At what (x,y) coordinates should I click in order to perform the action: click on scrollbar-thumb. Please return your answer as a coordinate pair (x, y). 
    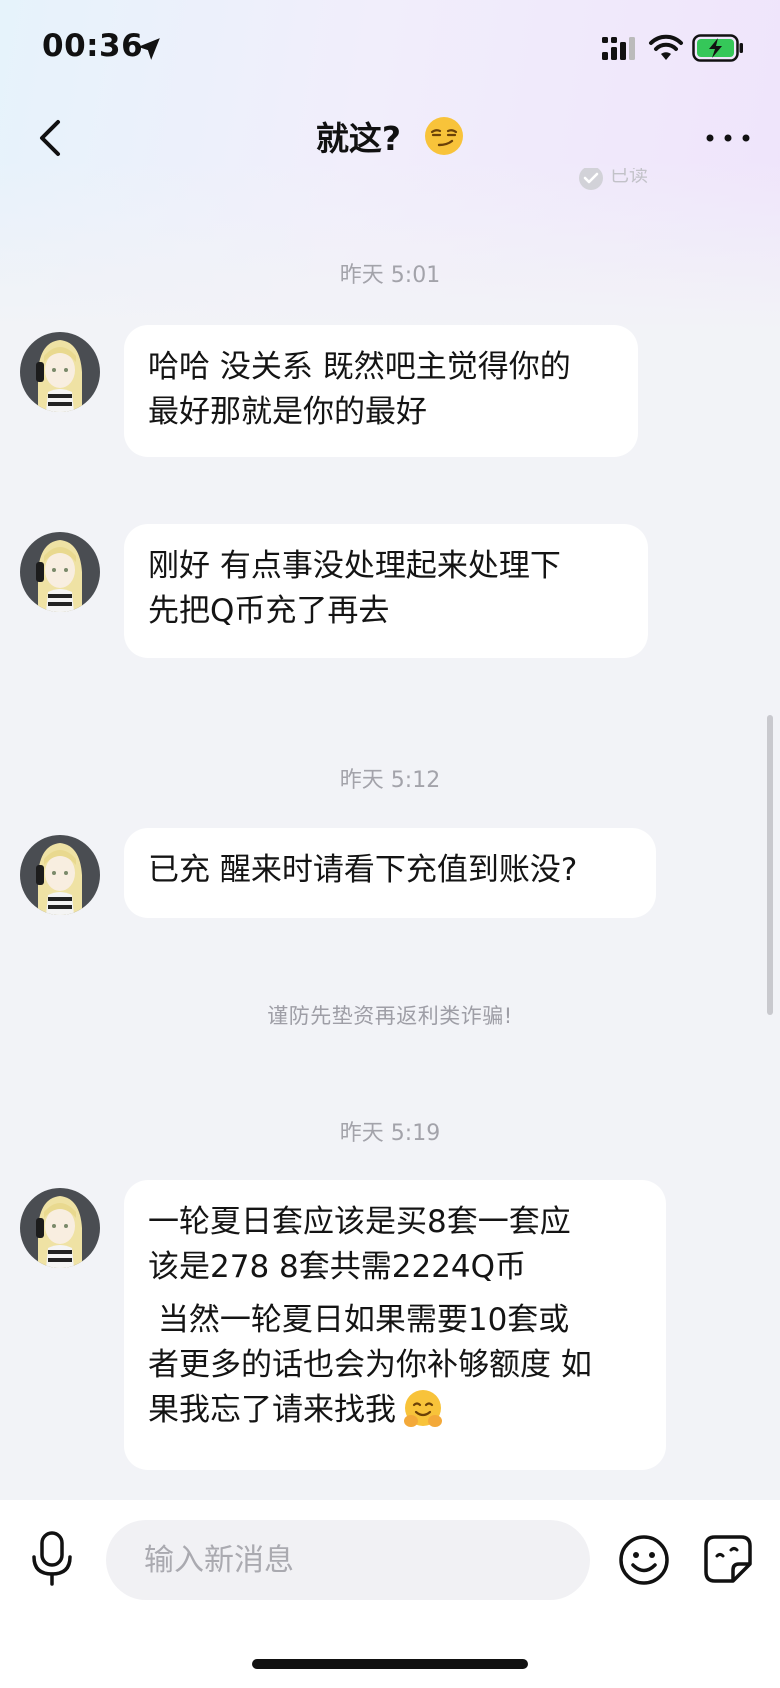
    Looking at the image, I should click on (770, 865).